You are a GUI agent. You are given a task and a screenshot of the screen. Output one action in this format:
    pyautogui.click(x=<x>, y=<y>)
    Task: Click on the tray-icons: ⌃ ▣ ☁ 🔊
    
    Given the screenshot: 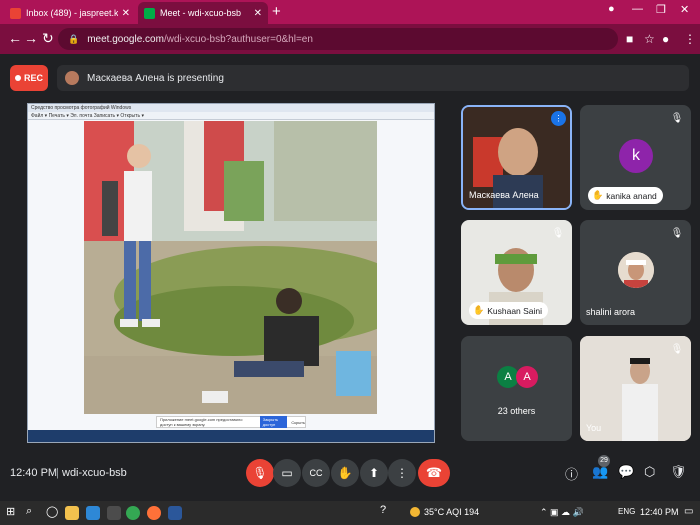 What is the action you would take?
    pyautogui.click(x=562, y=512)
    